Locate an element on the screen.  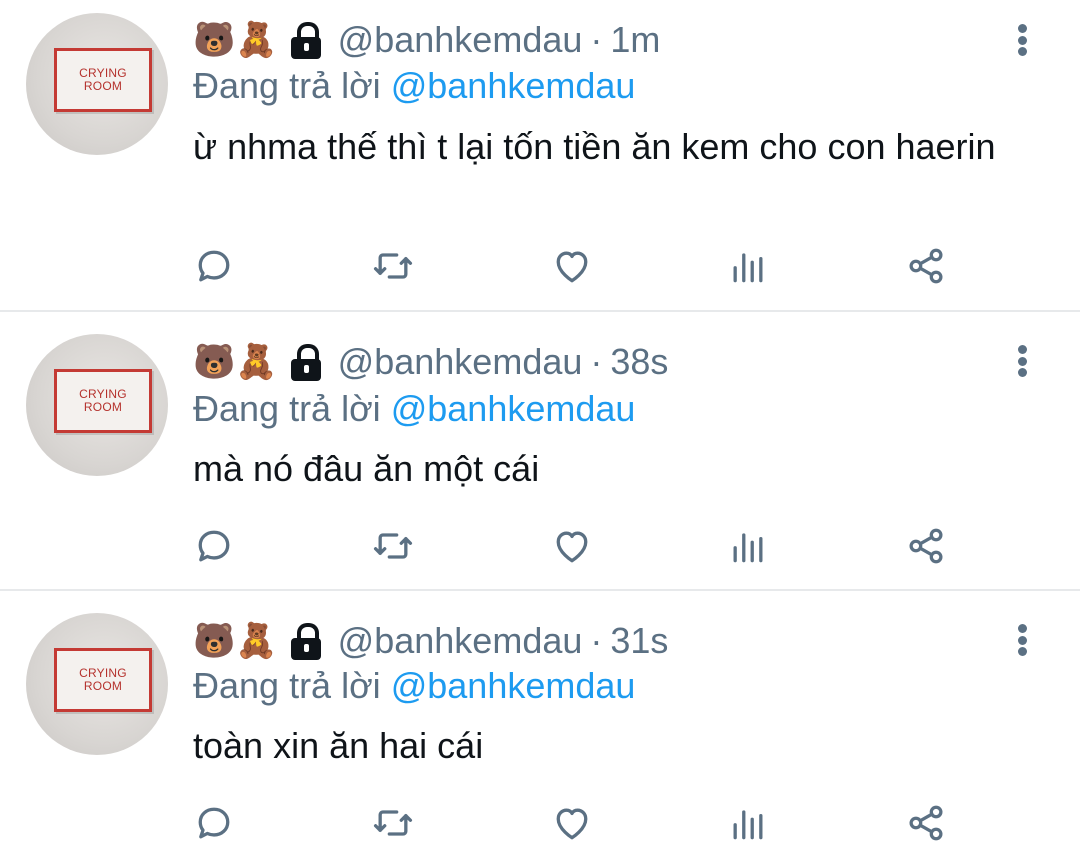
timestamp: 38s is located at coordinates (639, 362).